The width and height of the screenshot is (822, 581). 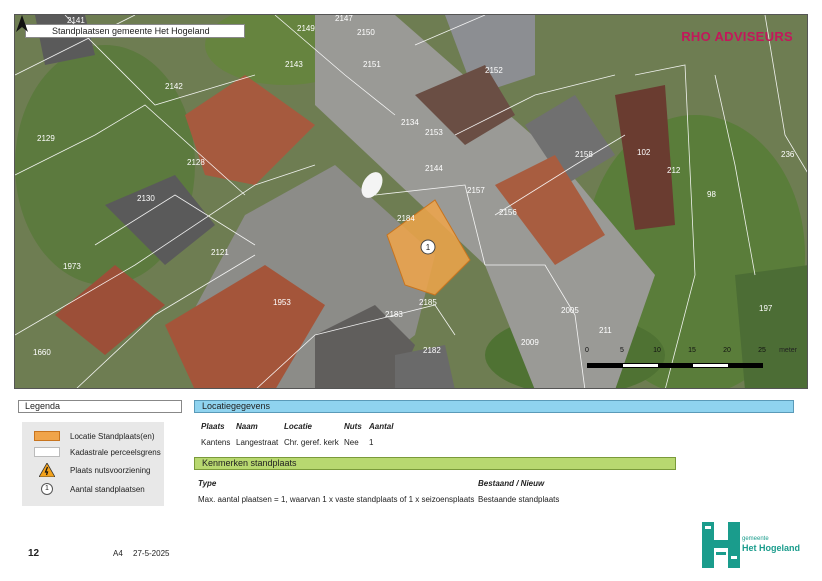 I want to click on parcel-label: 1973, so click(x=72, y=266).